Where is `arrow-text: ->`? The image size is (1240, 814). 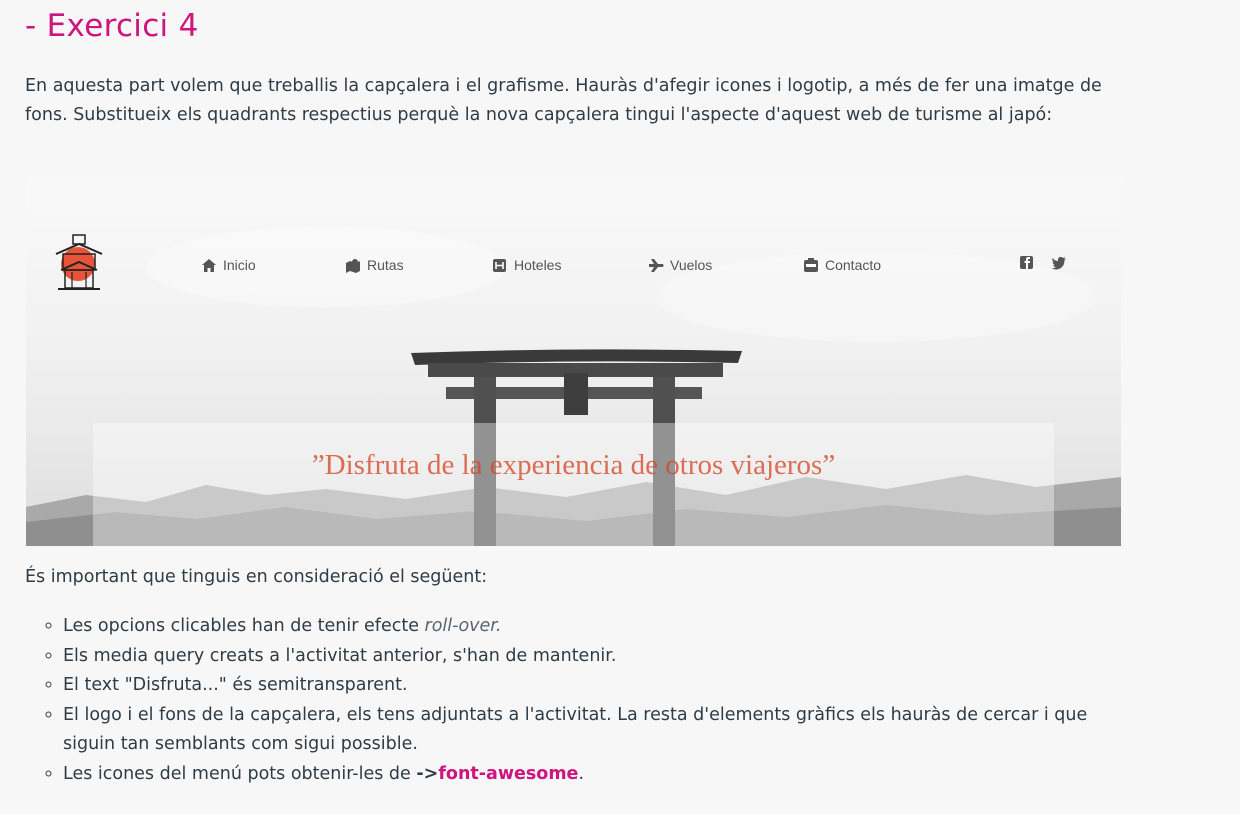
arrow-text: -> is located at coordinates (427, 773).